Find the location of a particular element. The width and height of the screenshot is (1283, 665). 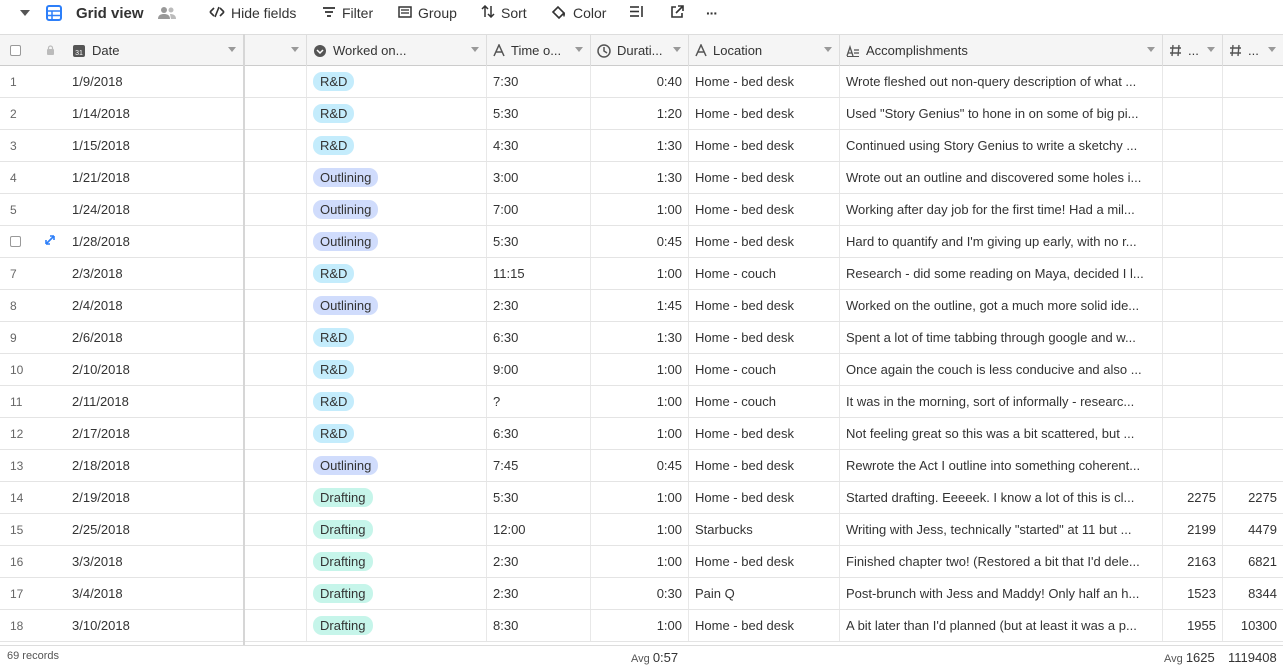

time-of-day-cell: 2:30 is located at coordinates (539, 561).